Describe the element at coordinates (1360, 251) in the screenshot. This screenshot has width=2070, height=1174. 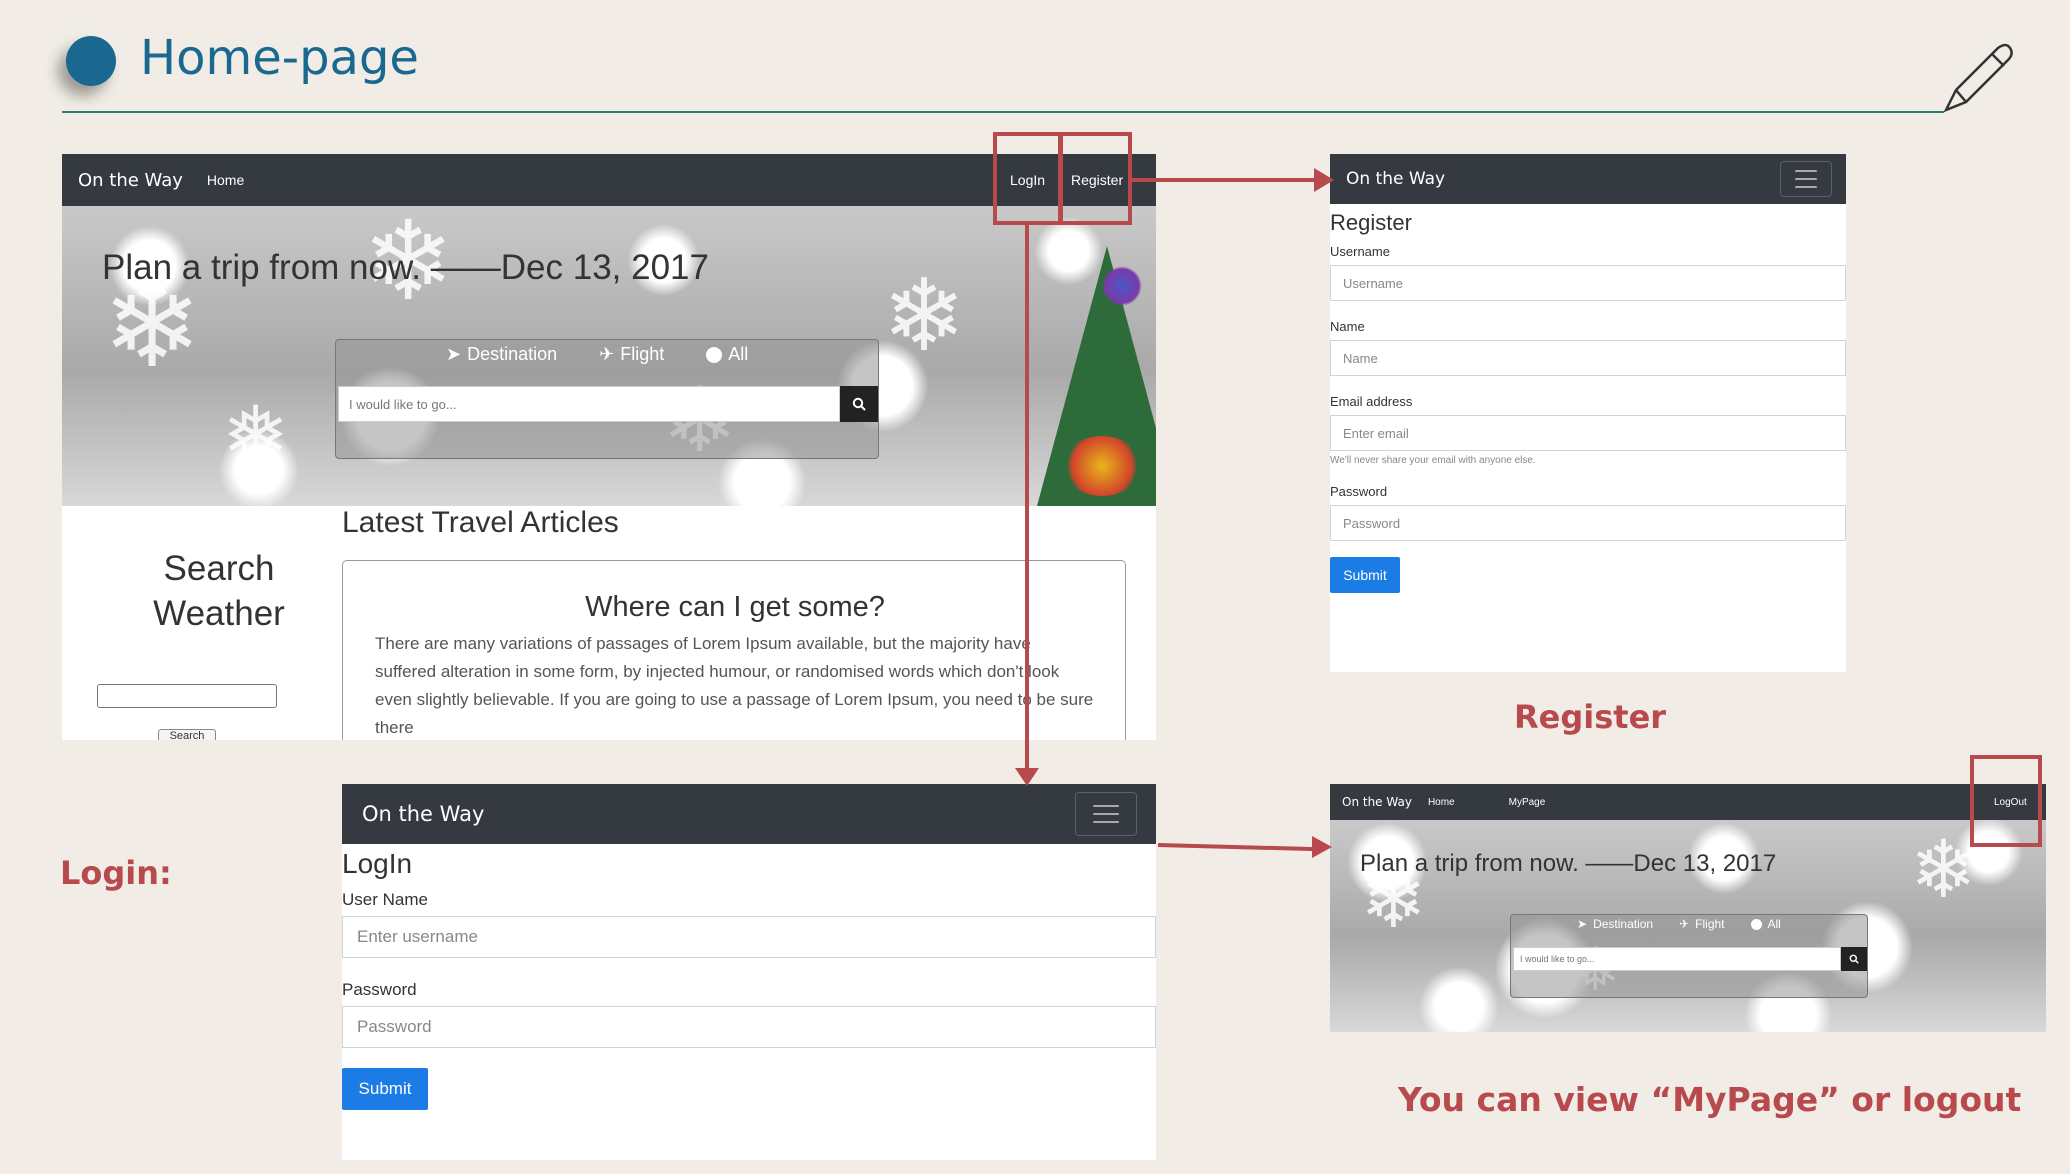
I see `username-label: Username` at that location.